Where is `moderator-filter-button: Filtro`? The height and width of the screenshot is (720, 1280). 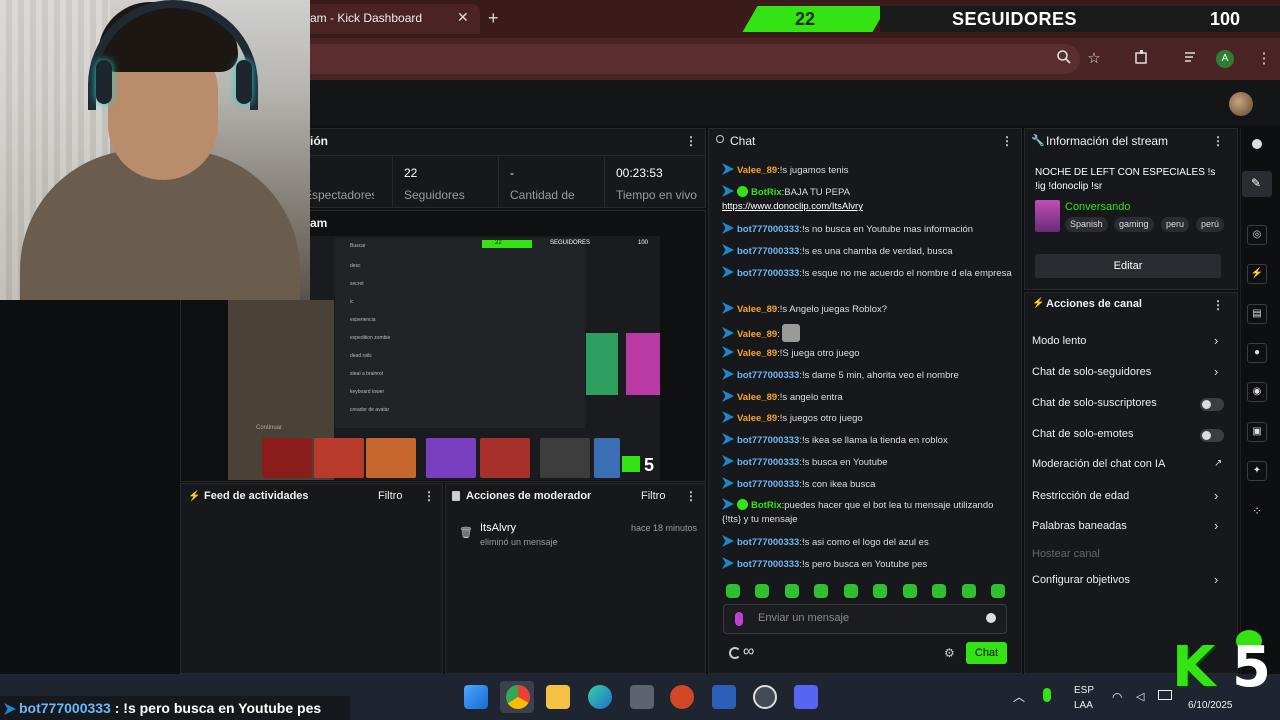
moderator-filter-button: Filtro is located at coordinates (653, 496).